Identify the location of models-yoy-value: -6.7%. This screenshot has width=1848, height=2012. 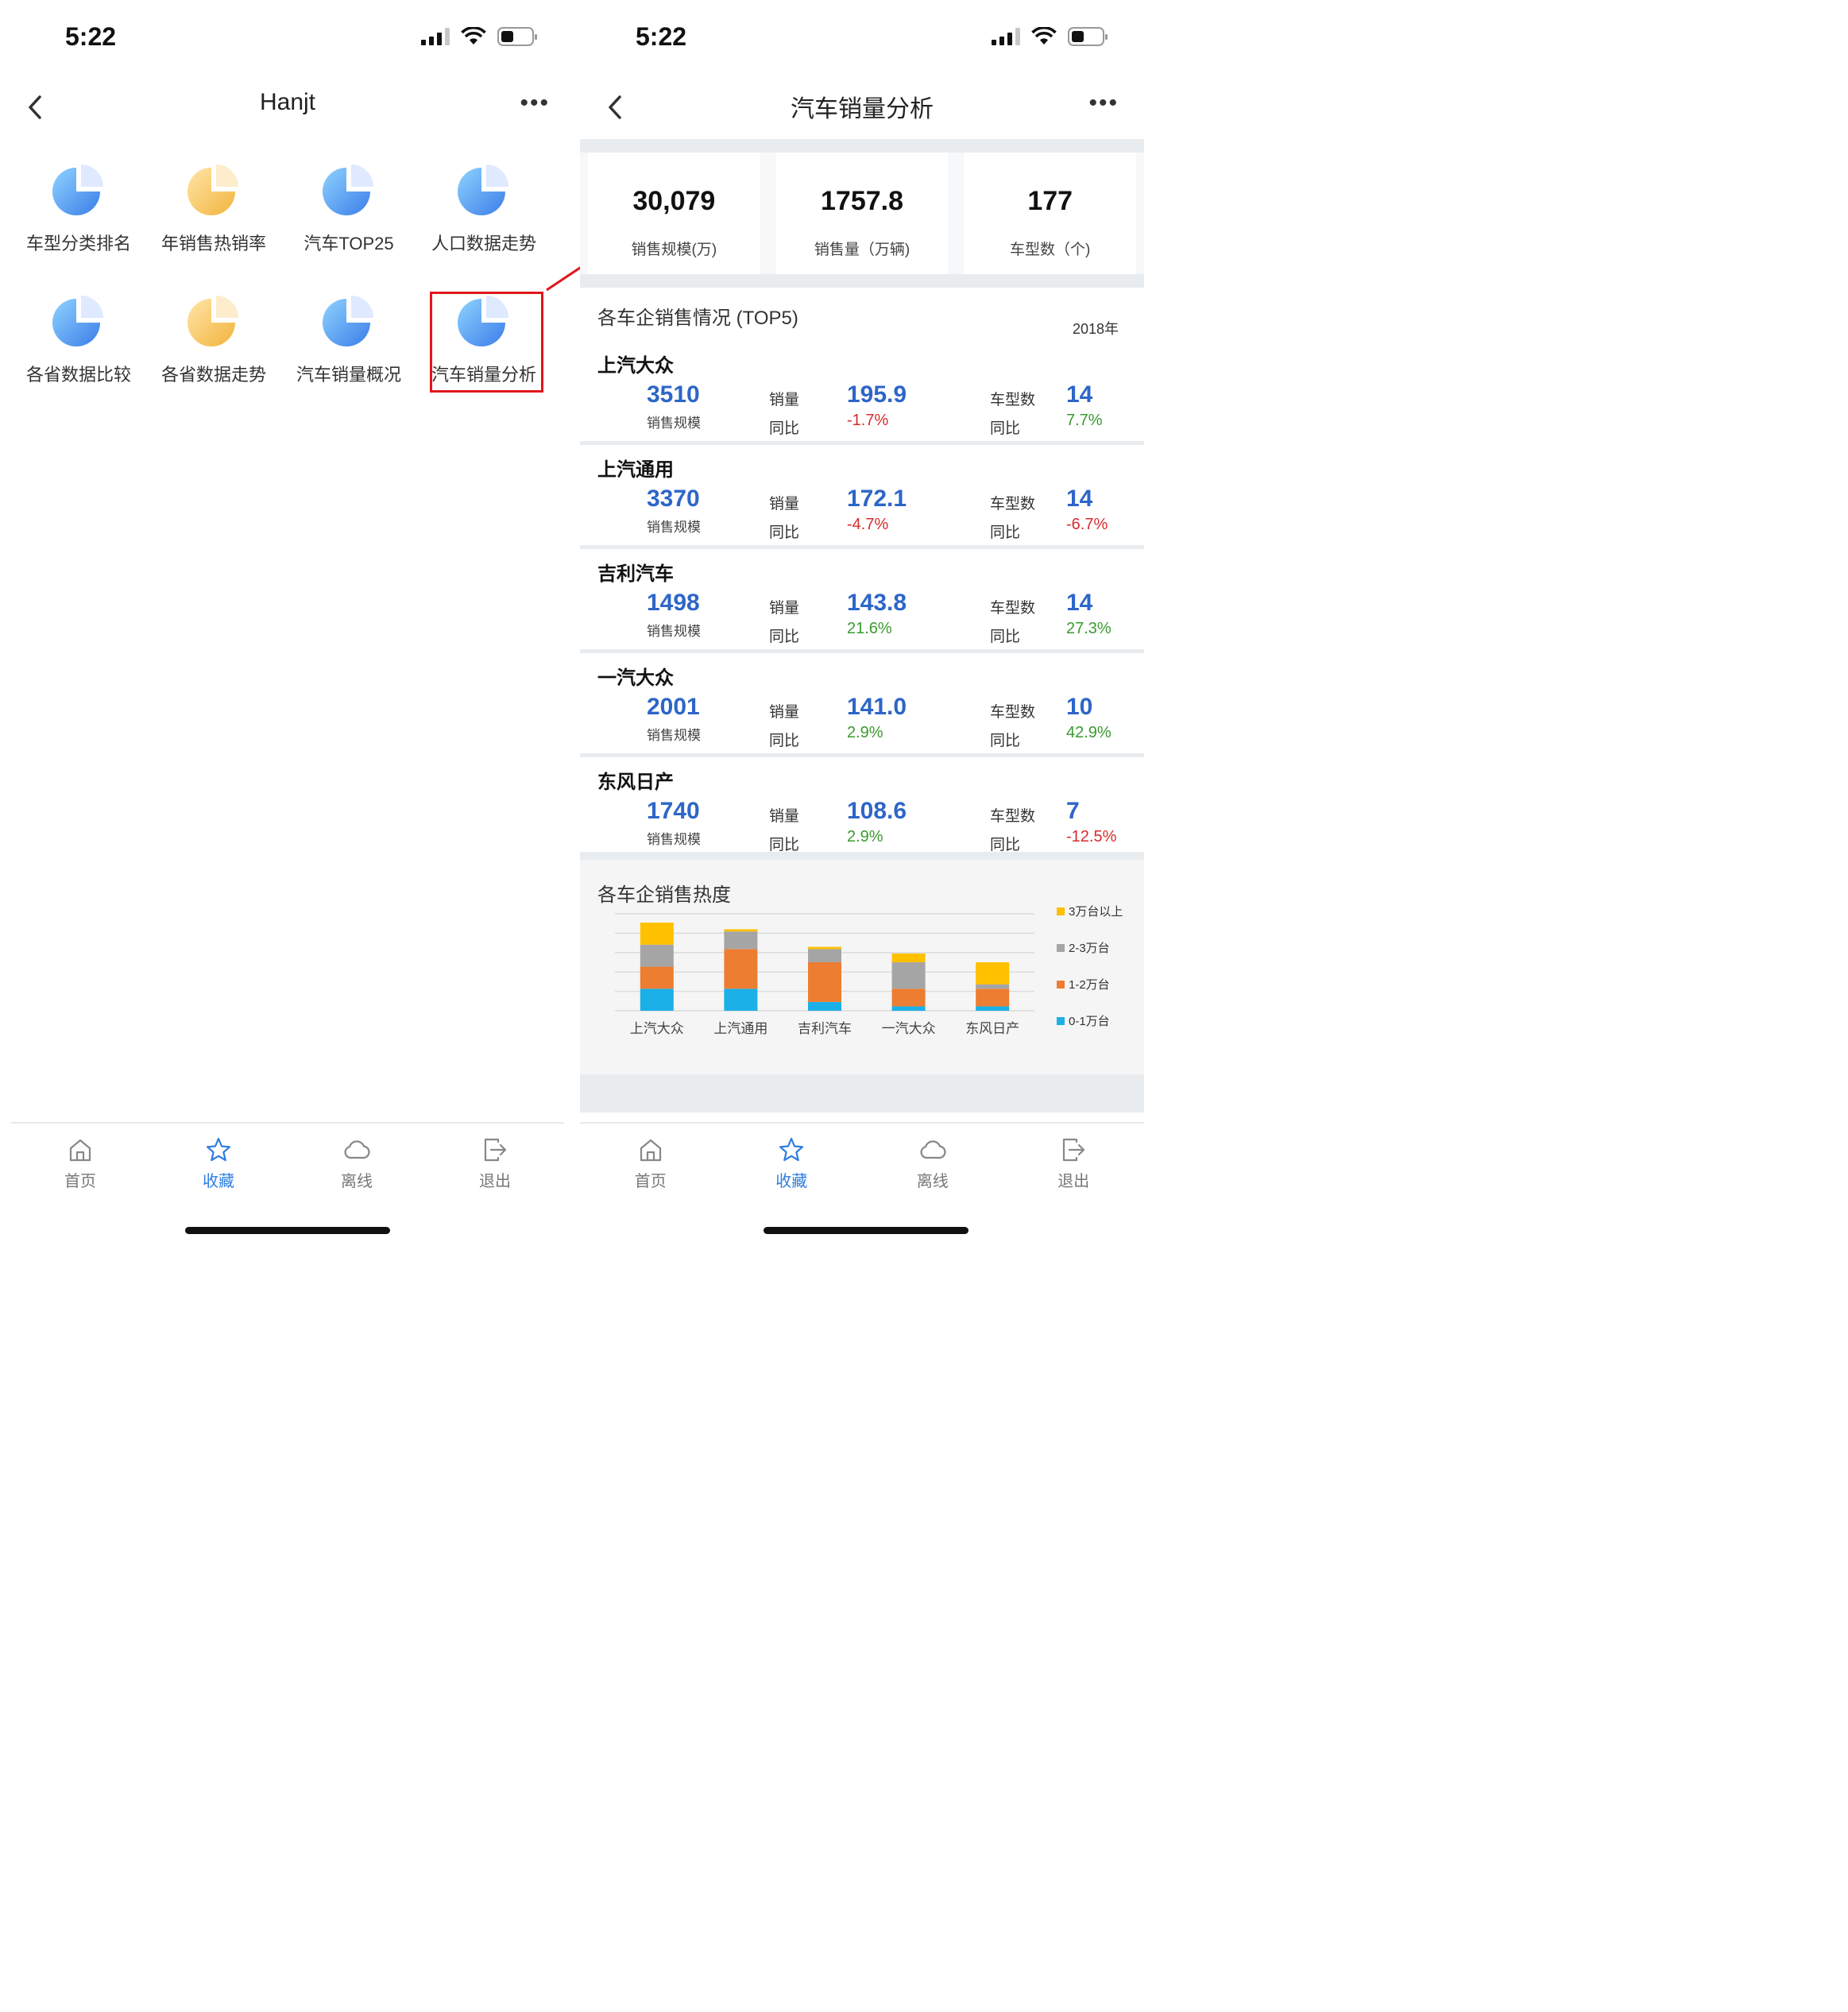
(1087, 524).